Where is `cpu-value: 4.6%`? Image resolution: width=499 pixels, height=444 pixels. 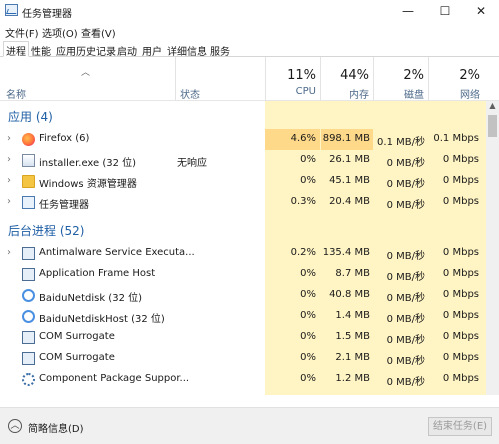 cpu-value: 4.6% is located at coordinates (292, 139).